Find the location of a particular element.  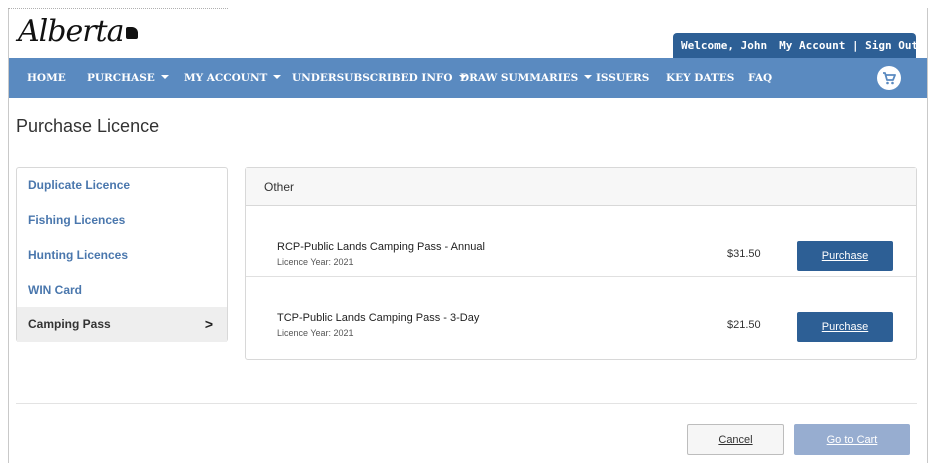

sidebar-item-win-card: WIN Card is located at coordinates (122, 290).